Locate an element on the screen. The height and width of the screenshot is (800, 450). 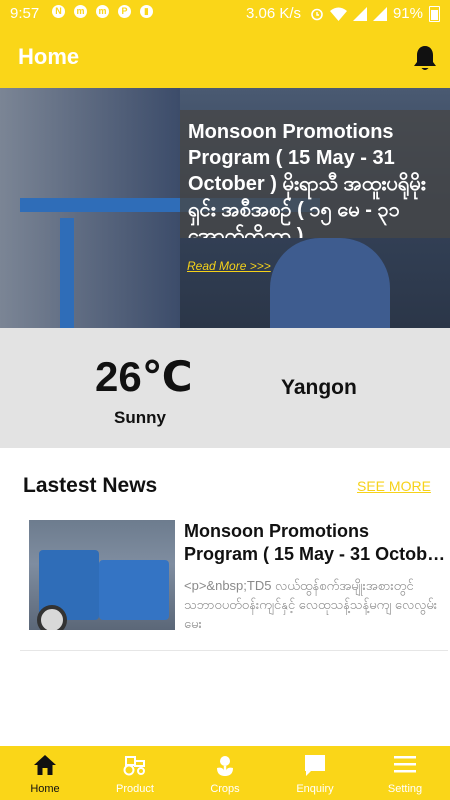
thumb-machine is located at coordinates (134, 590).